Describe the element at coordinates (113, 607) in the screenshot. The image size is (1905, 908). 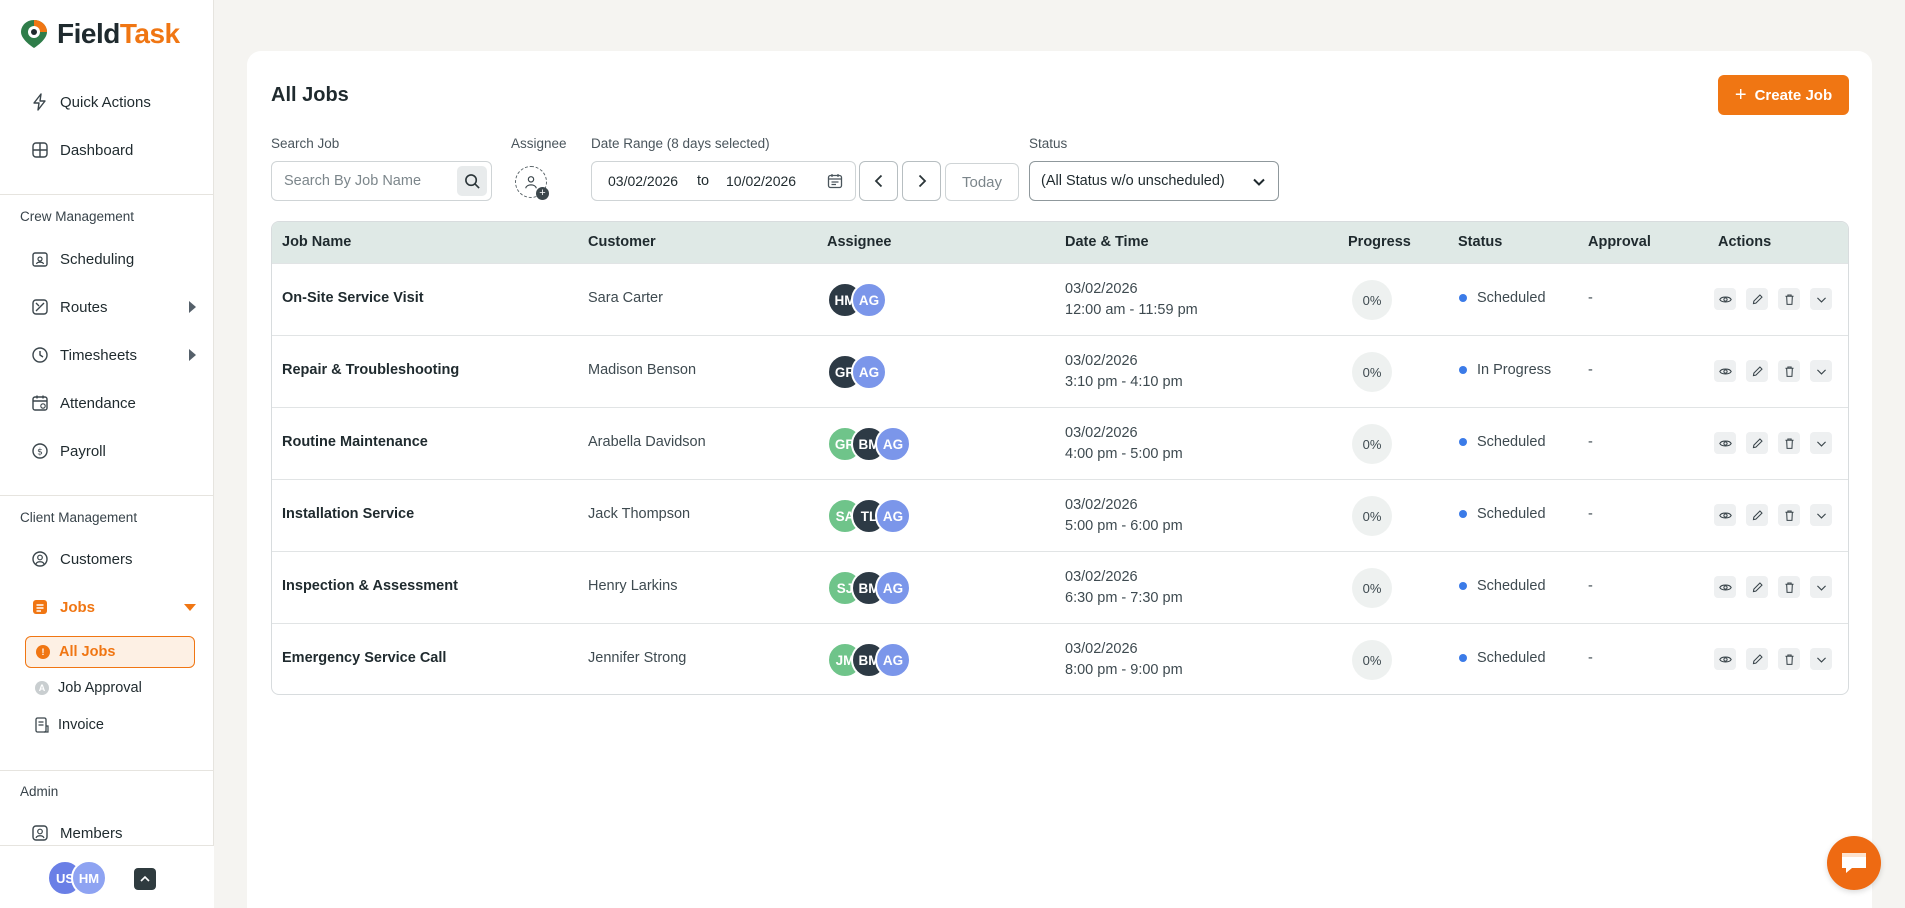
I see `nav-jobs: Jobs` at that location.